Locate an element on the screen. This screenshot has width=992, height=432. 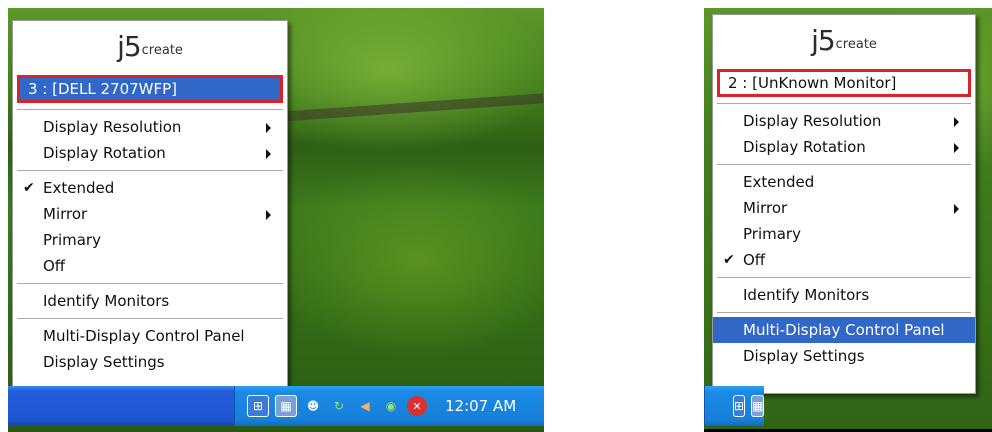
monitor-annotation-box: 2 : [UnKnown Monitor] is located at coordinates (844, 83).